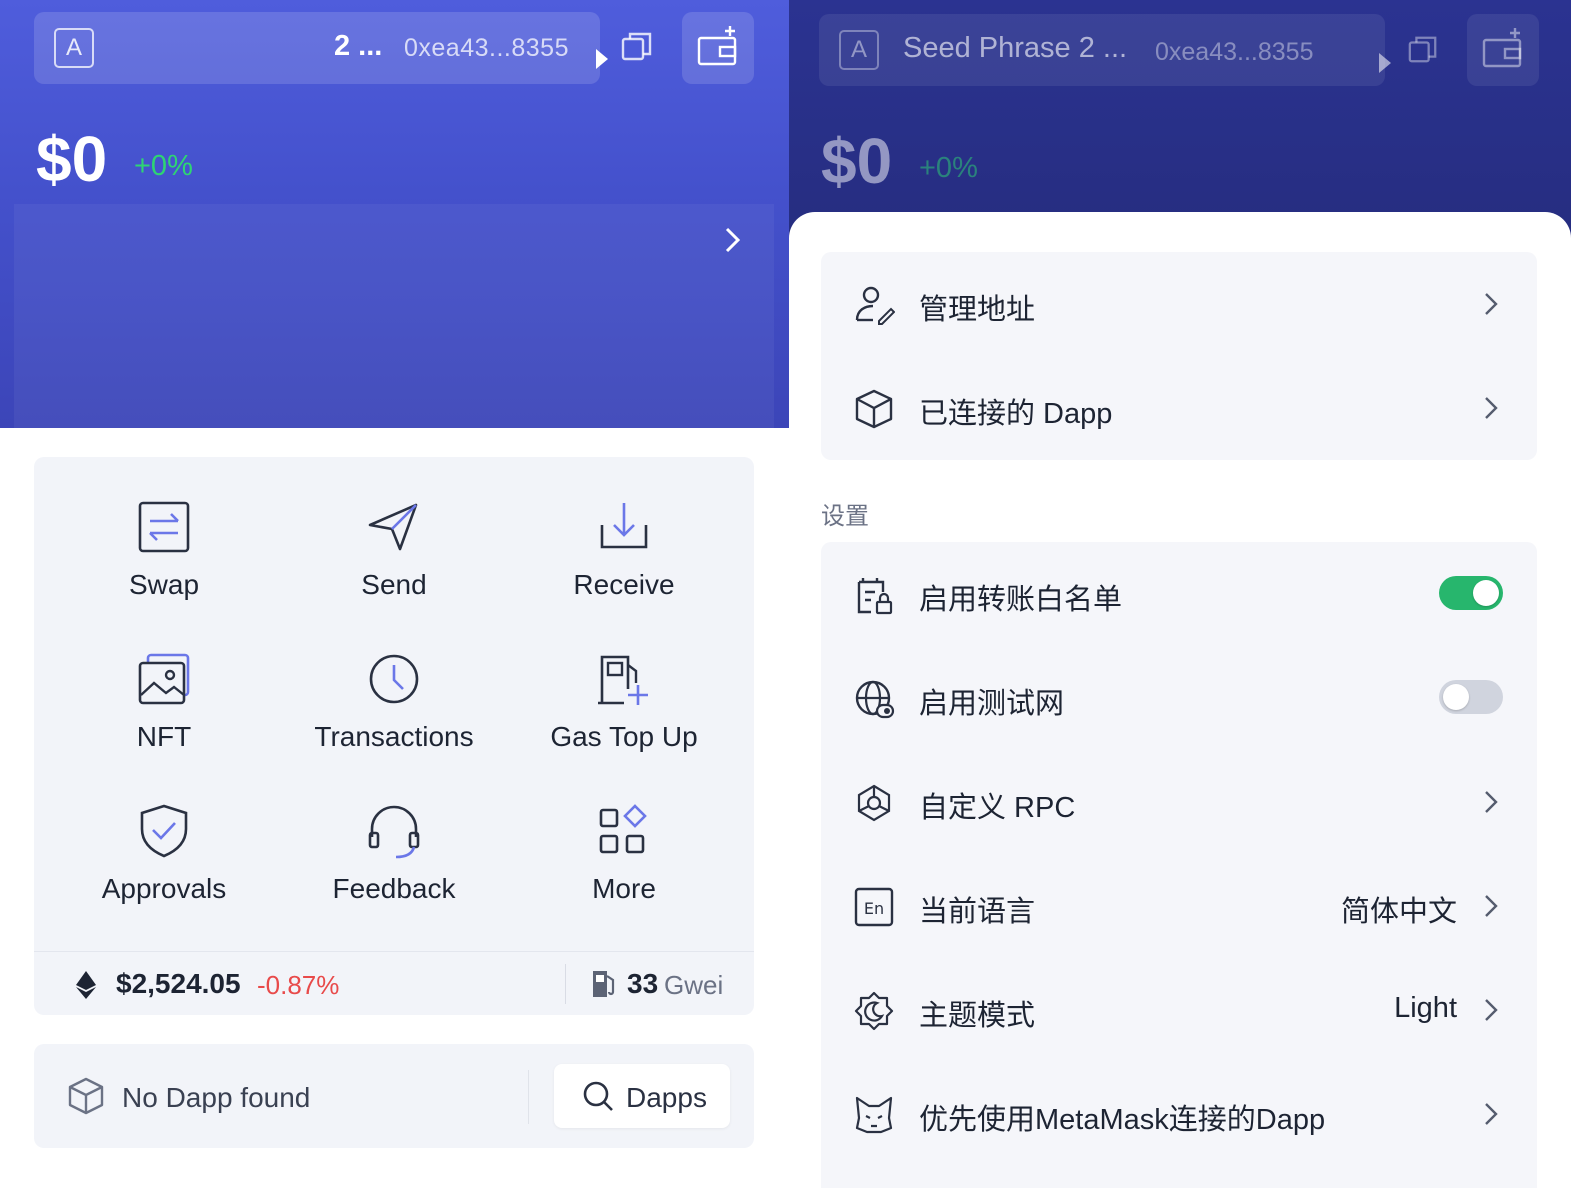 This screenshot has width=1571, height=1188. I want to click on whitelist-label: 启用转账白名单, so click(1021, 600).